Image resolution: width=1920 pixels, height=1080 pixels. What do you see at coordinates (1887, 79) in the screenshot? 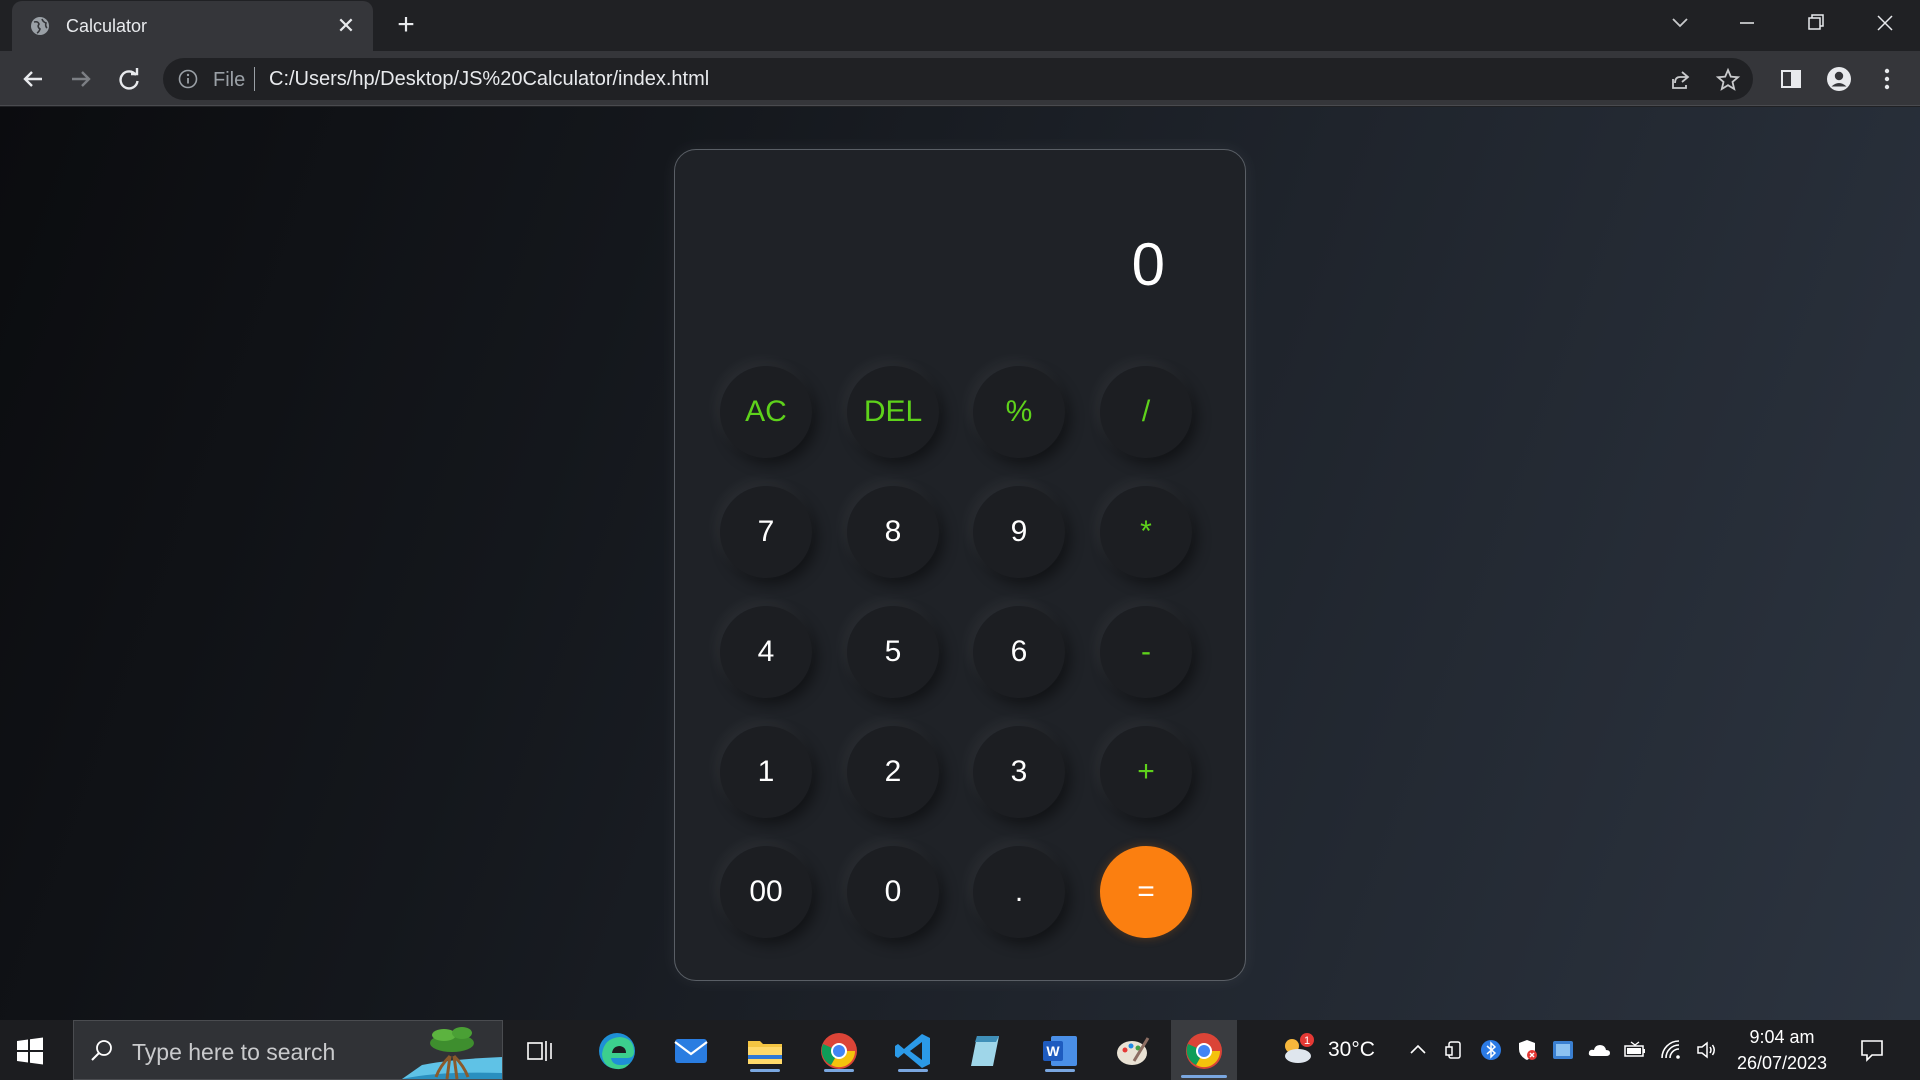
I see `menu-dots-icon` at bounding box center [1887, 79].